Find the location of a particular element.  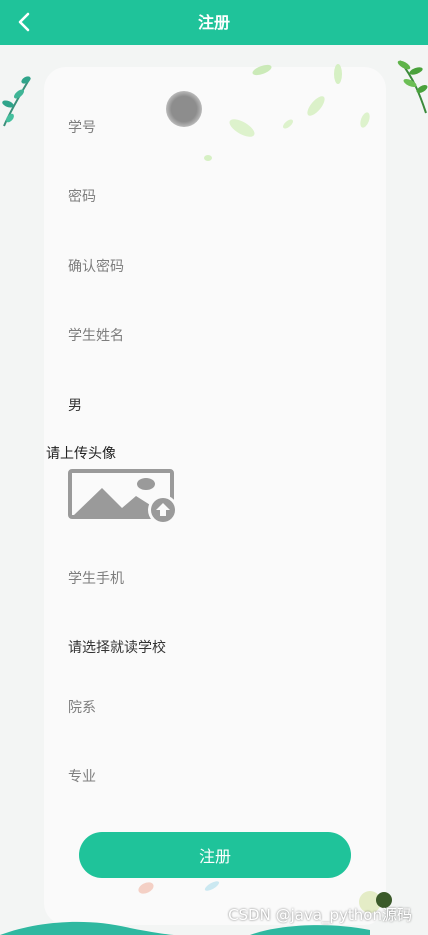

watermark: CSDN @java_python源码 is located at coordinates (320, 915).